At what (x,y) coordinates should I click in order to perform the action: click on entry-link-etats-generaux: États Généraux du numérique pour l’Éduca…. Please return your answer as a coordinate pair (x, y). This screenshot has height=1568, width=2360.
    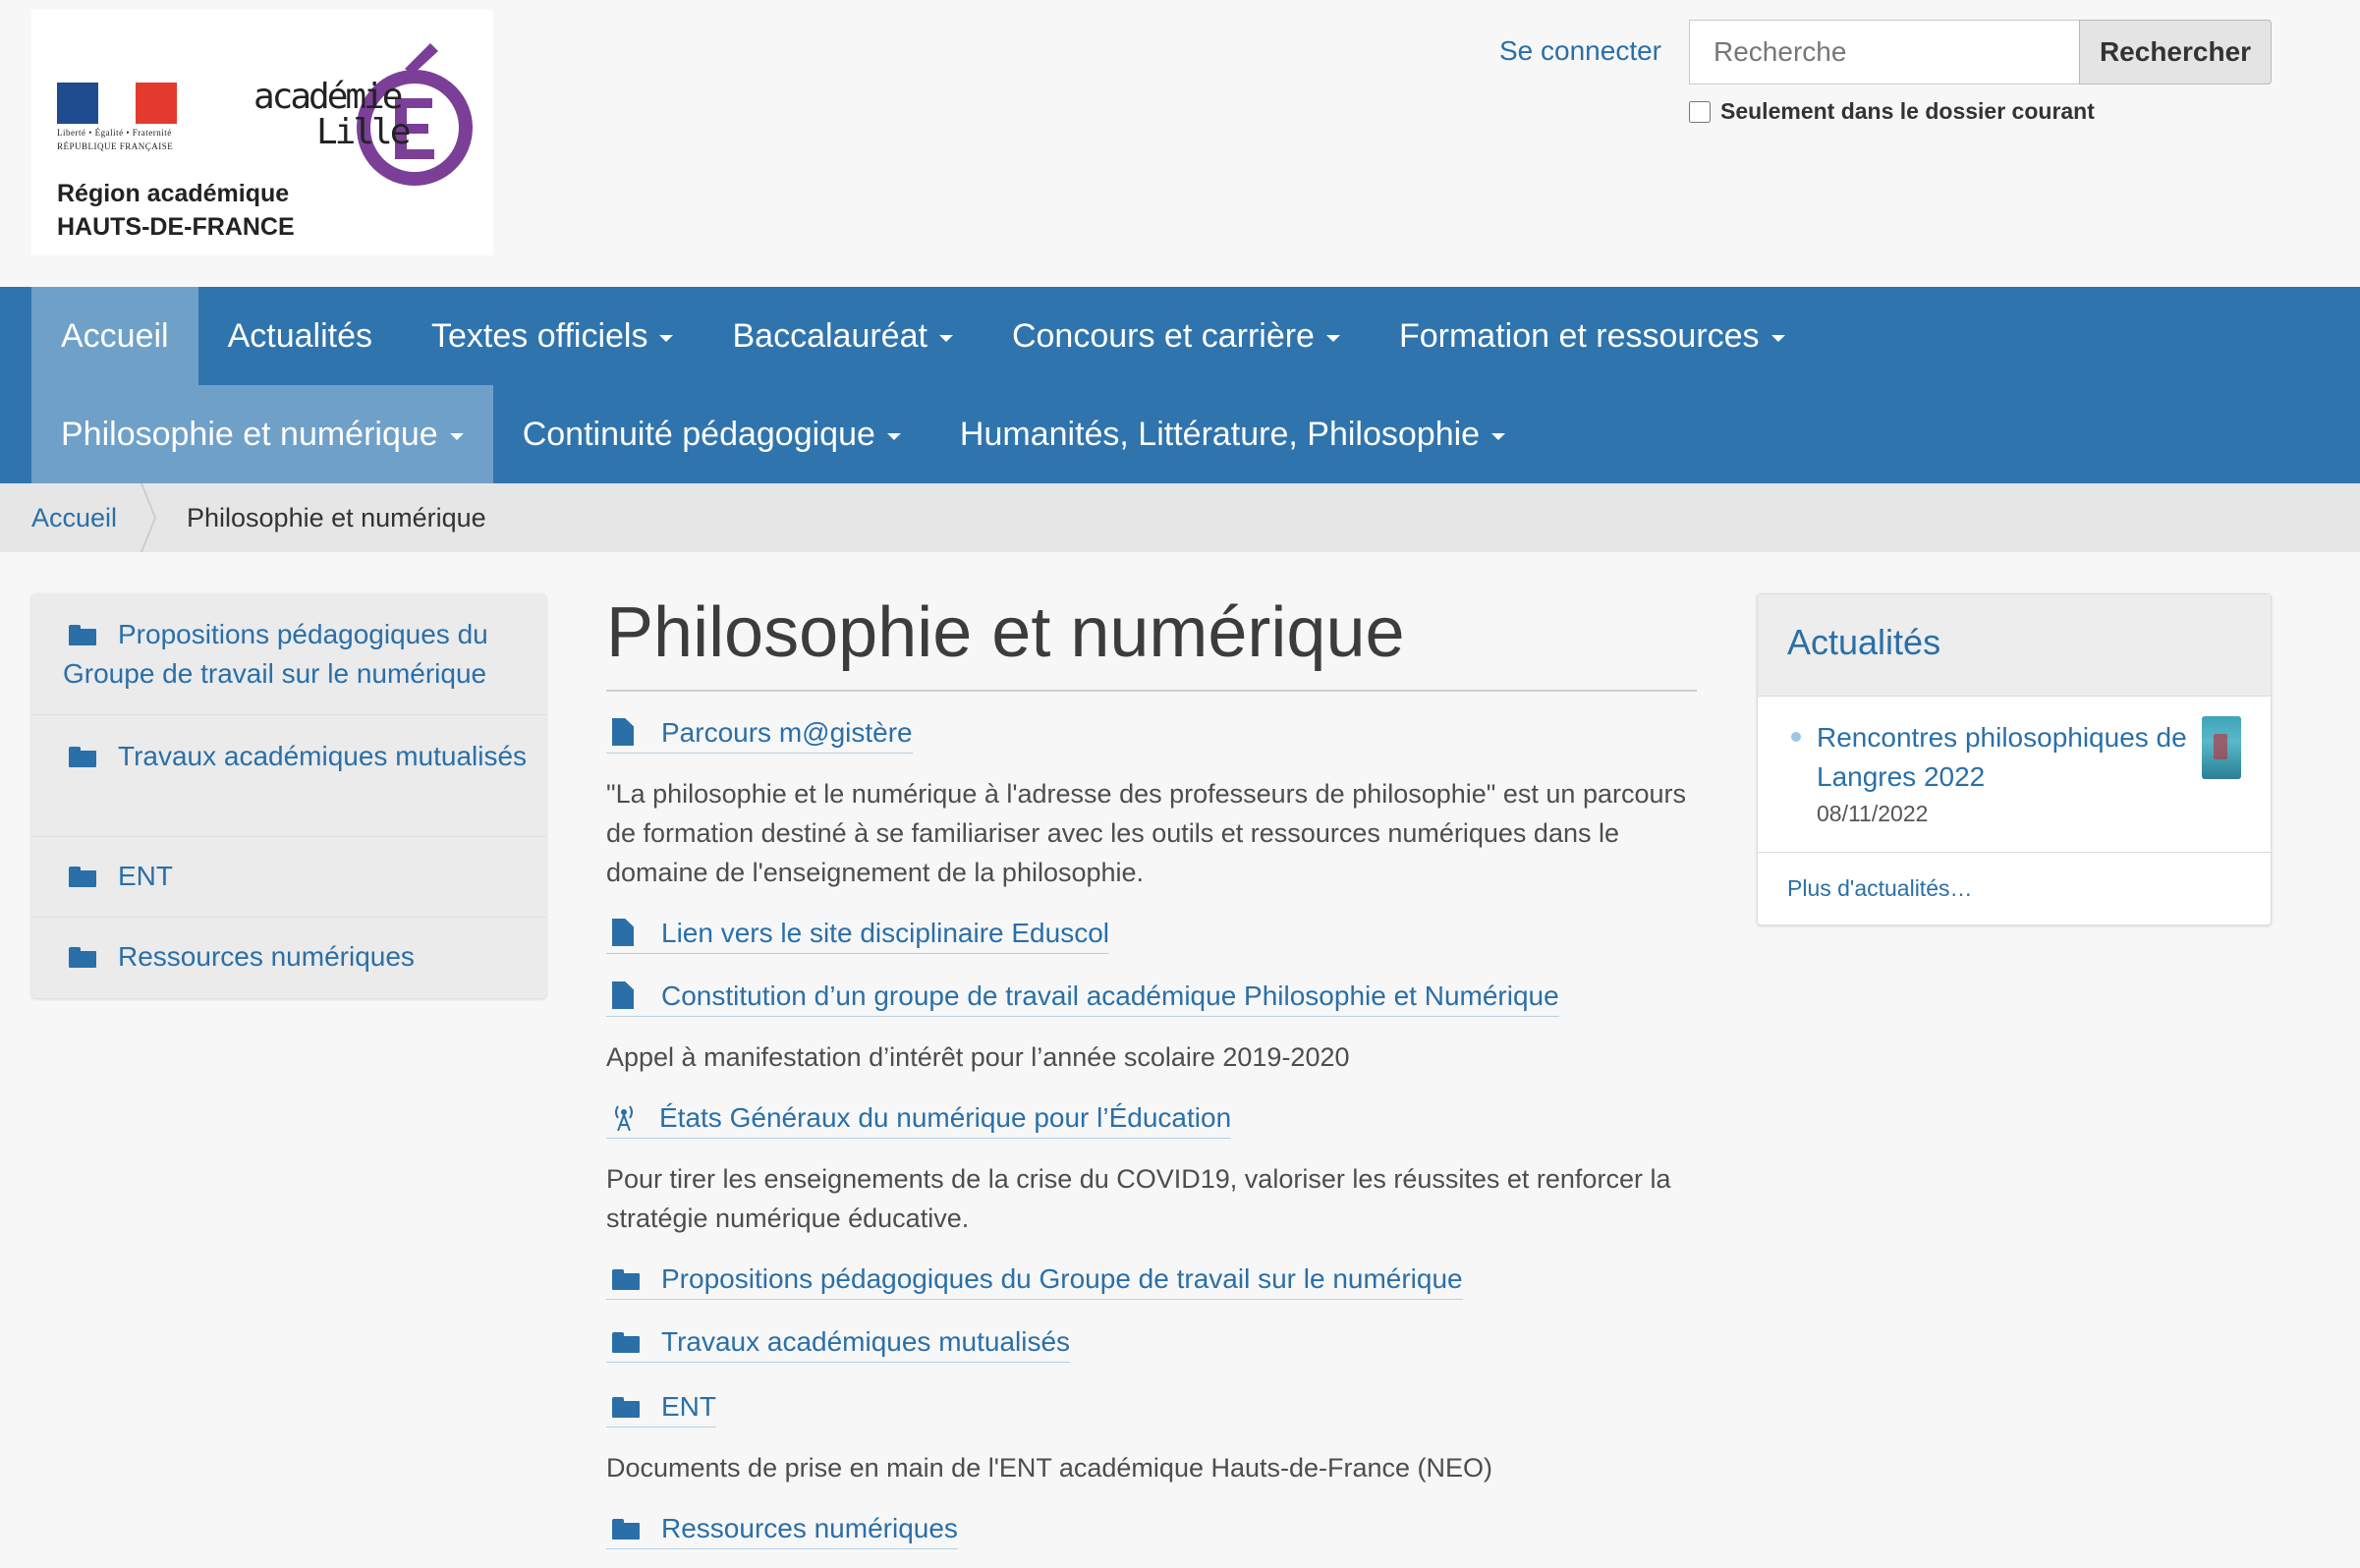
    Looking at the image, I should click on (919, 1119).